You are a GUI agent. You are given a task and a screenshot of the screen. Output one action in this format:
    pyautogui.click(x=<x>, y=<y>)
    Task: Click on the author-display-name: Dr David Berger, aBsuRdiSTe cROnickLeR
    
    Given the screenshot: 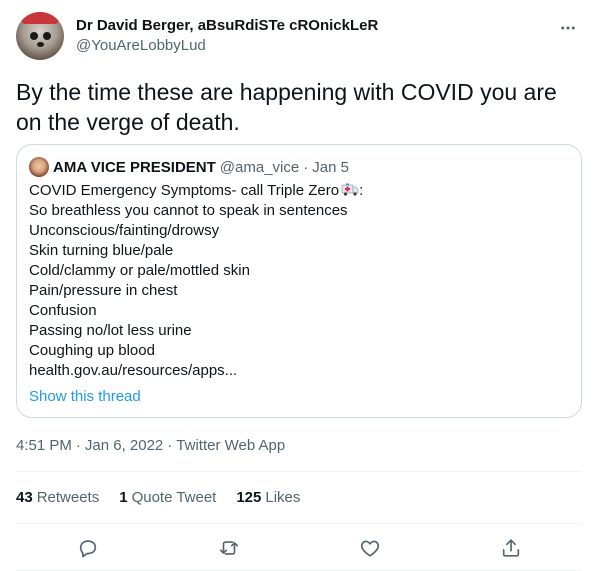 What is the action you would take?
    pyautogui.click(x=227, y=26)
    